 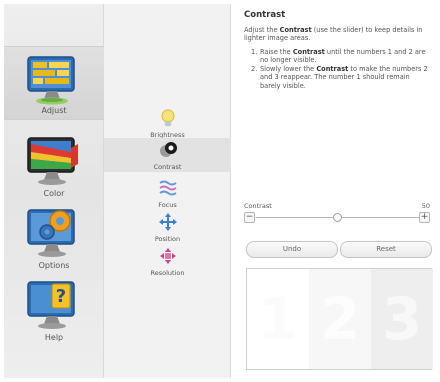 I want to click on contrast-icon, so click(x=168, y=149).